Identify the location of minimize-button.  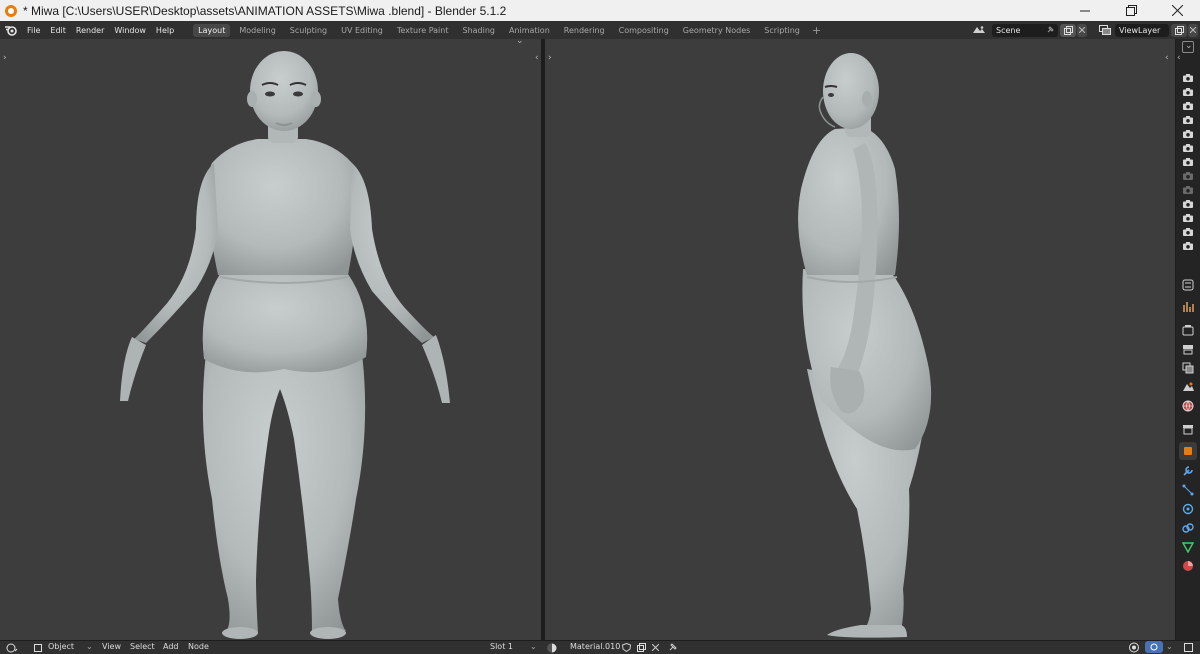
(1085, 10).